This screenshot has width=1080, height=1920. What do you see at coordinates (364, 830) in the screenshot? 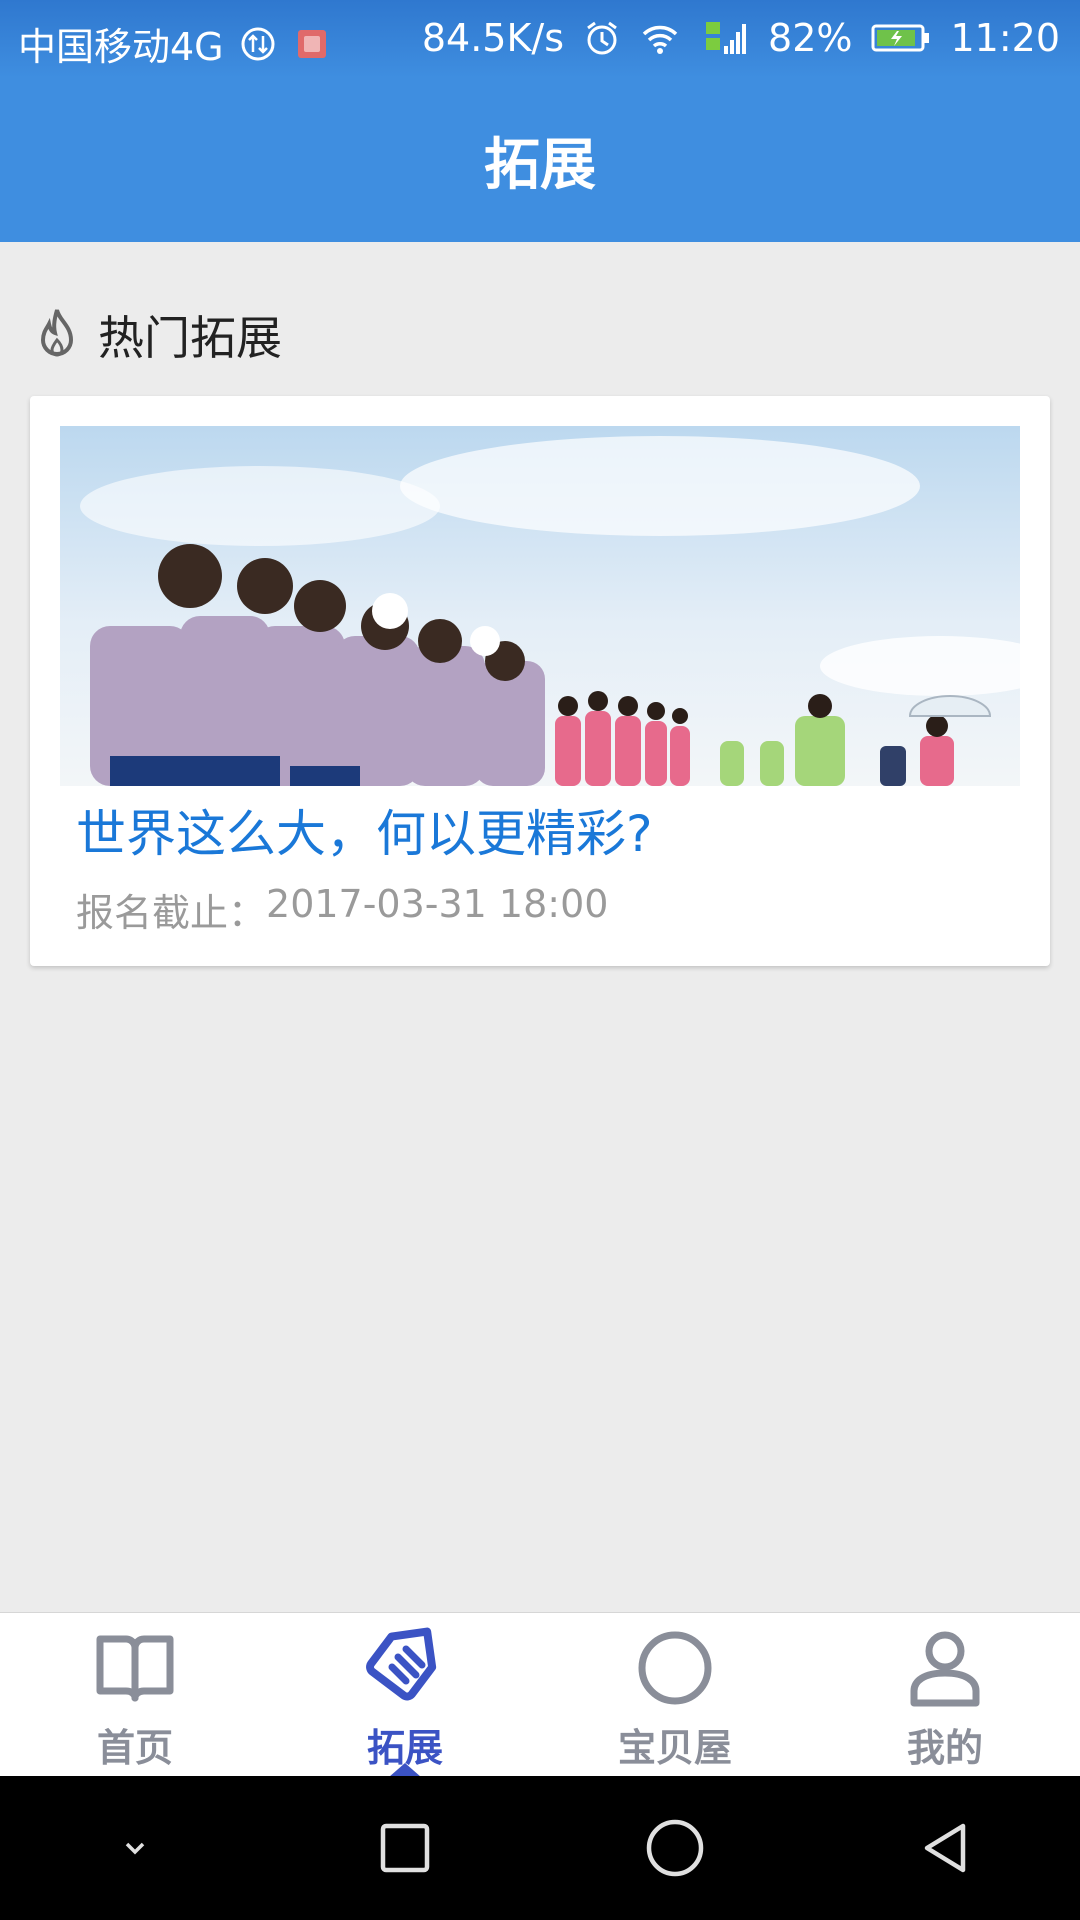
I see `activity-title: 世界这么大，何以更精彩?` at bounding box center [364, 830].